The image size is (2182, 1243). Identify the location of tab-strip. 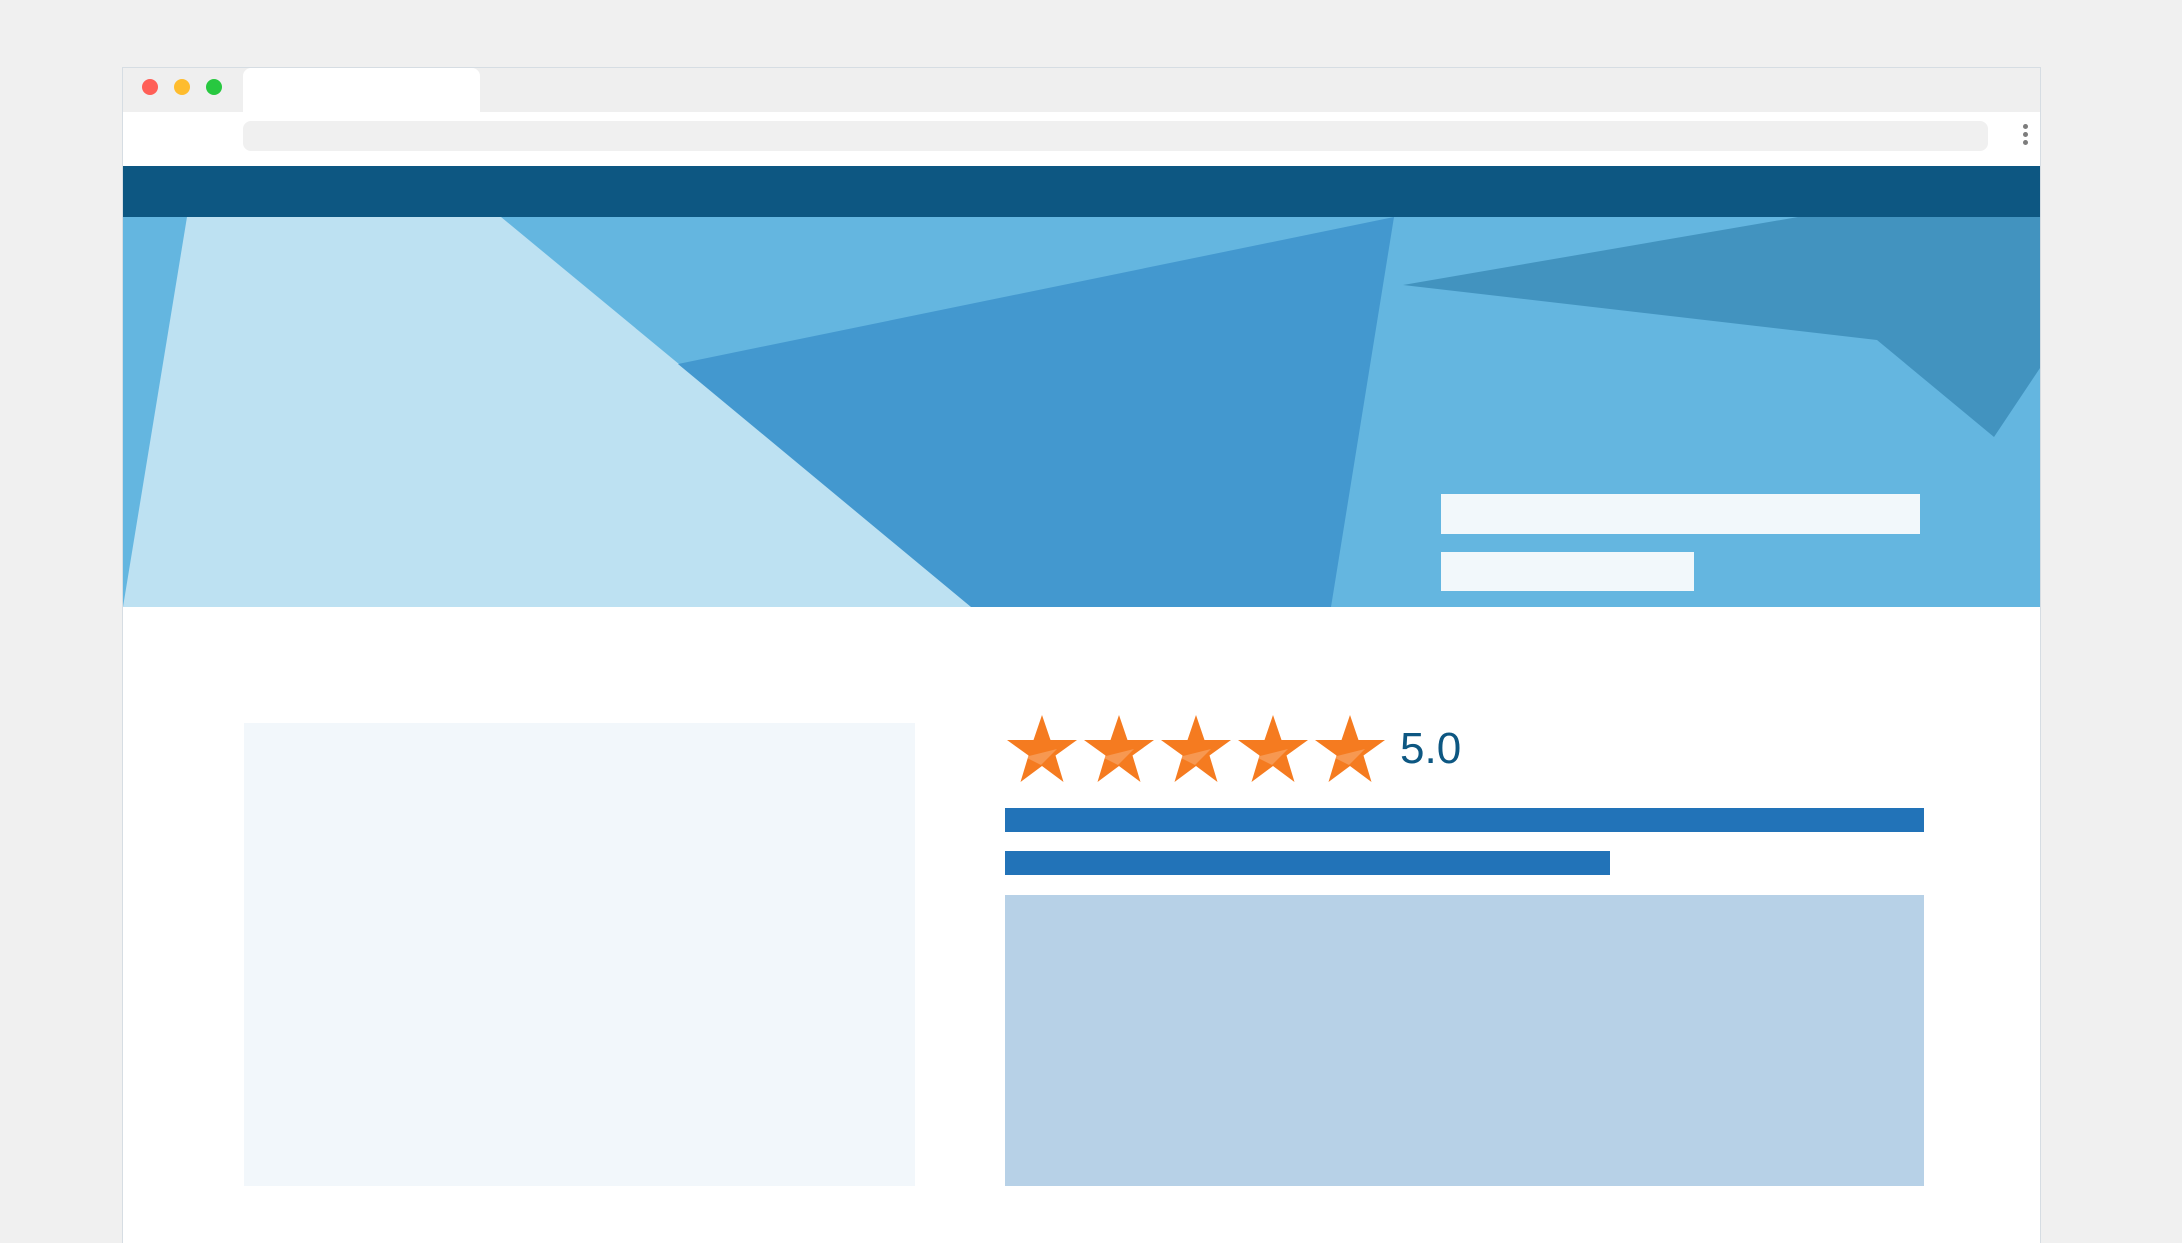
(1081, 90).